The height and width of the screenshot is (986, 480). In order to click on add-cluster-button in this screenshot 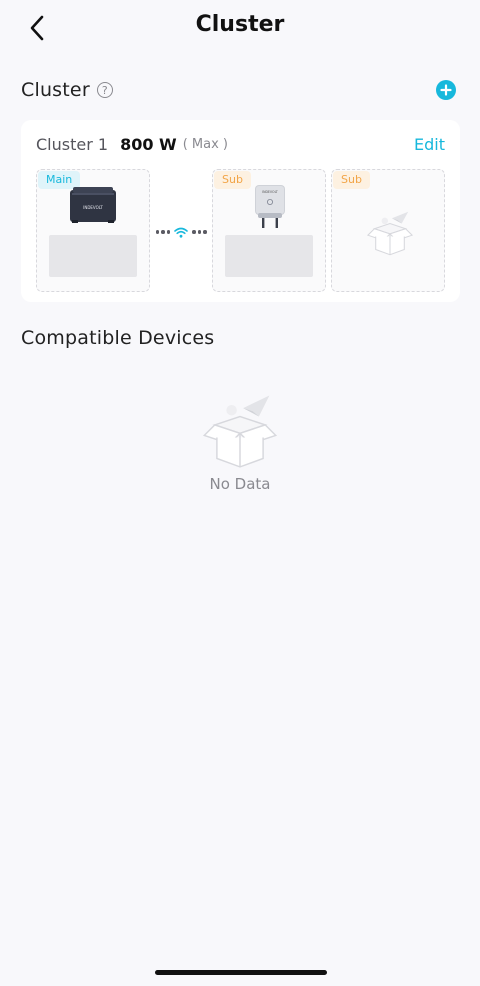, I will do `click(446, 90)`.